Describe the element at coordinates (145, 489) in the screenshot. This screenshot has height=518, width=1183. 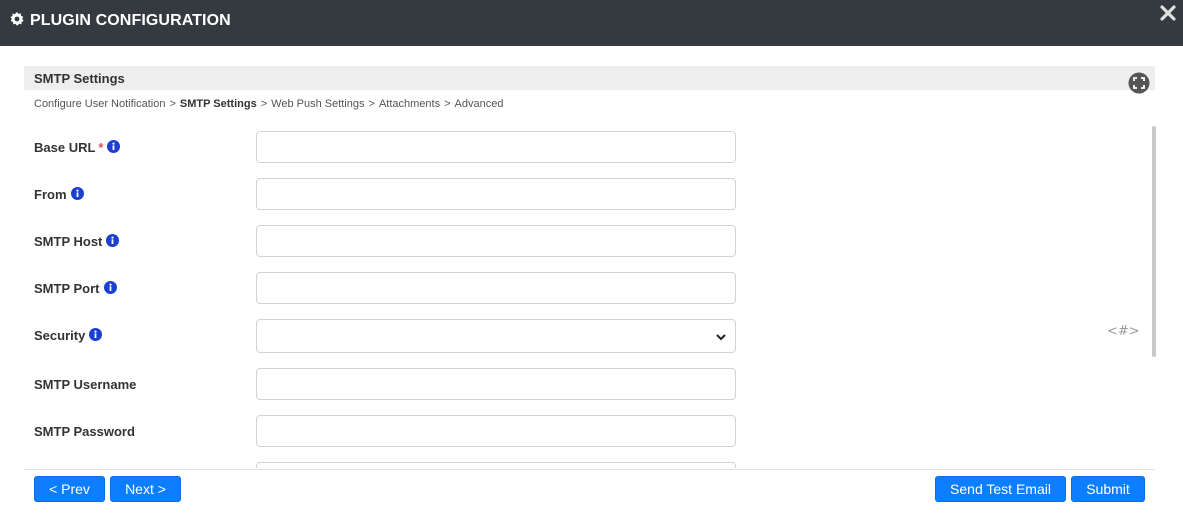
I see `next-button: Next >` at that location.